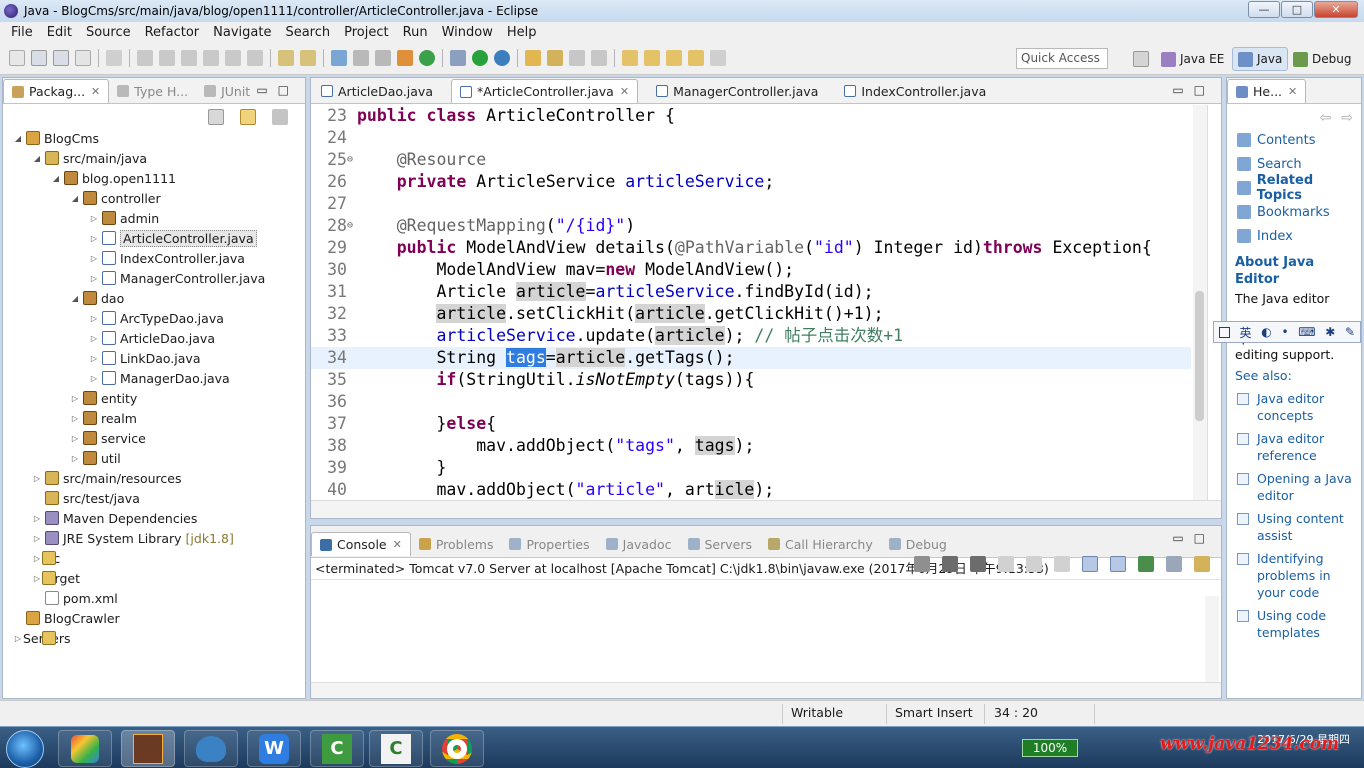 This screenshot has width=1364, height=768. Describe the element at coordinates (1146, 564) in the screenshot. I see `pin-console-icon` at that location.